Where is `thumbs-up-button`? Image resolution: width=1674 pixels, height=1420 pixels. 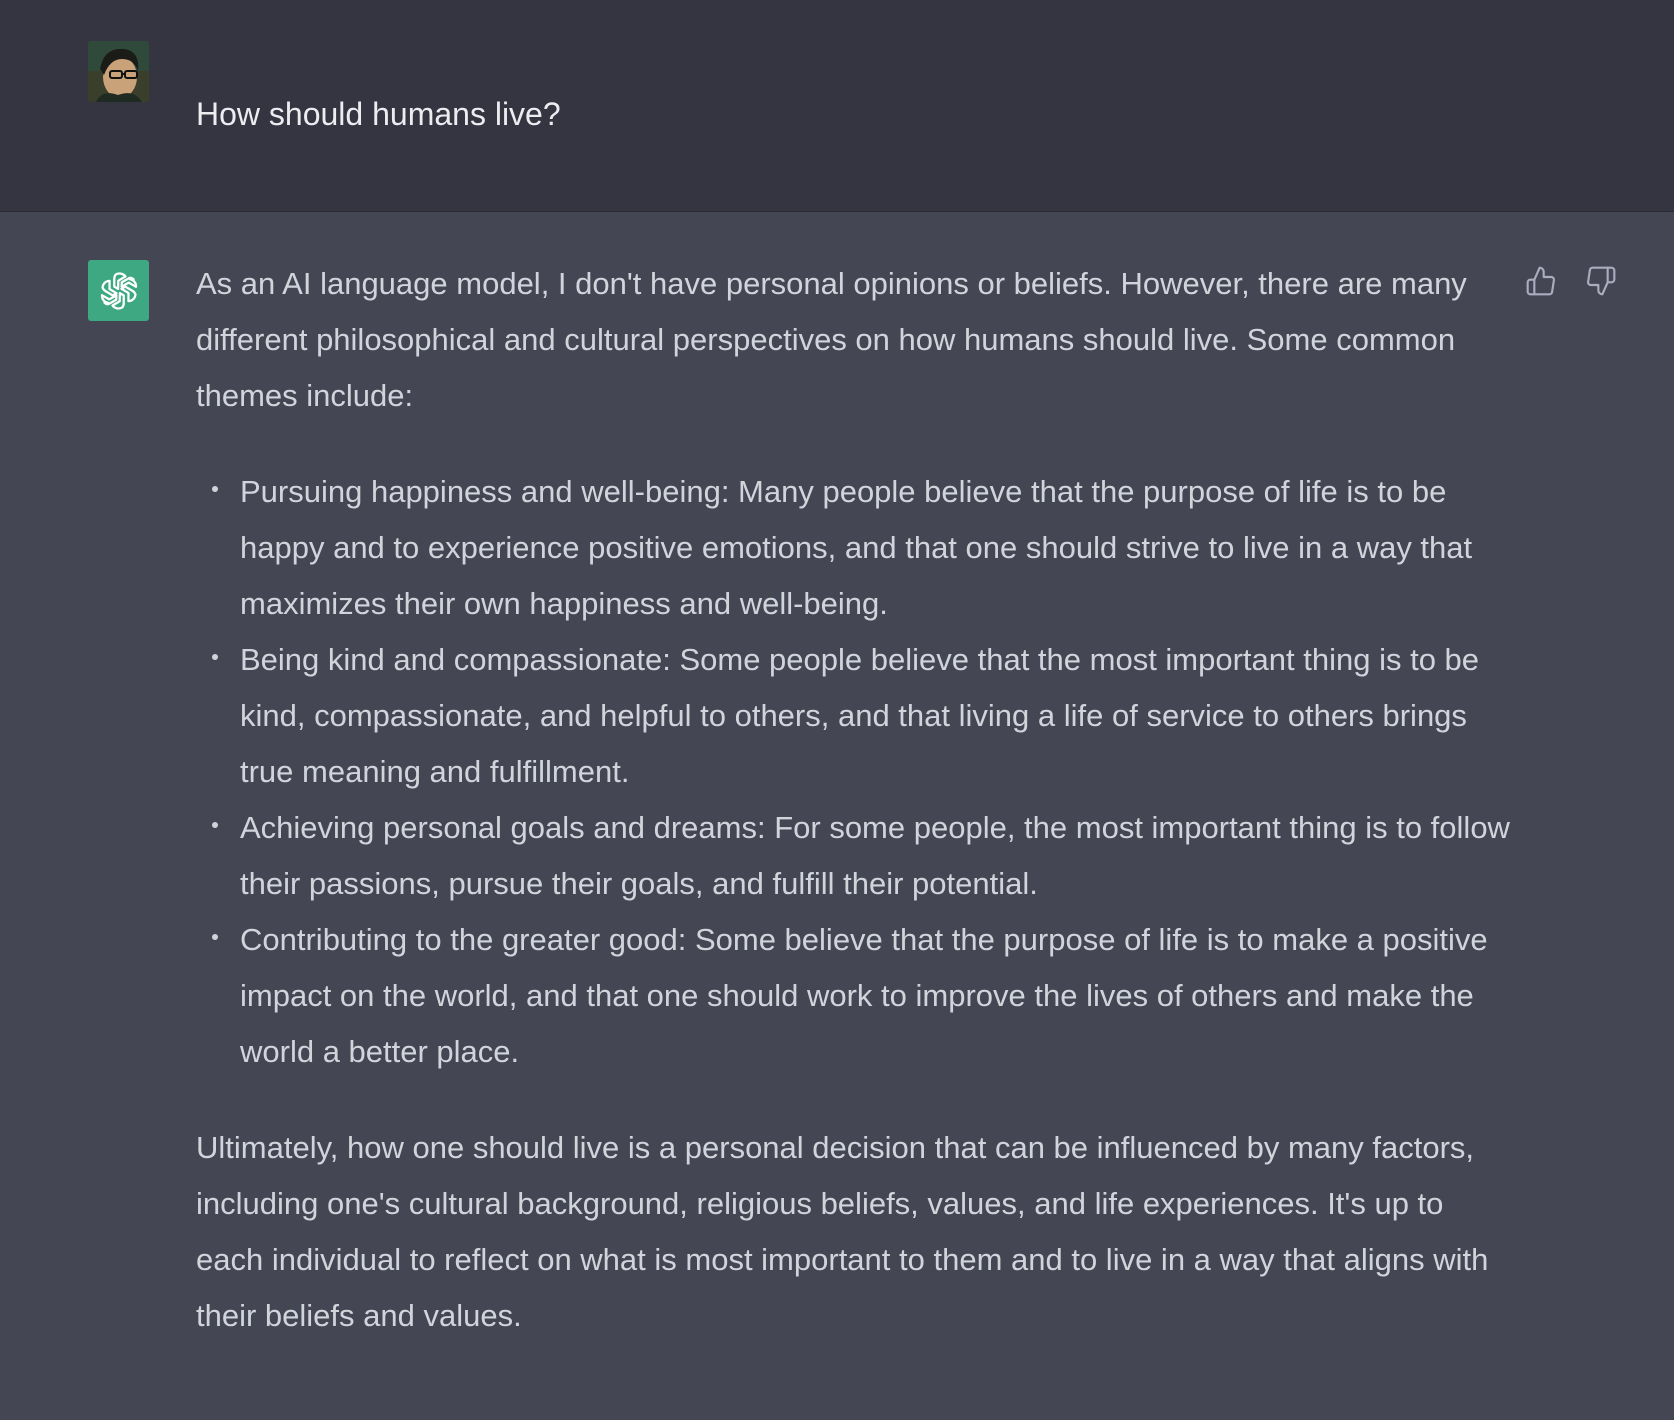 thumbs-up-button is located at coordinates (1541, 281).